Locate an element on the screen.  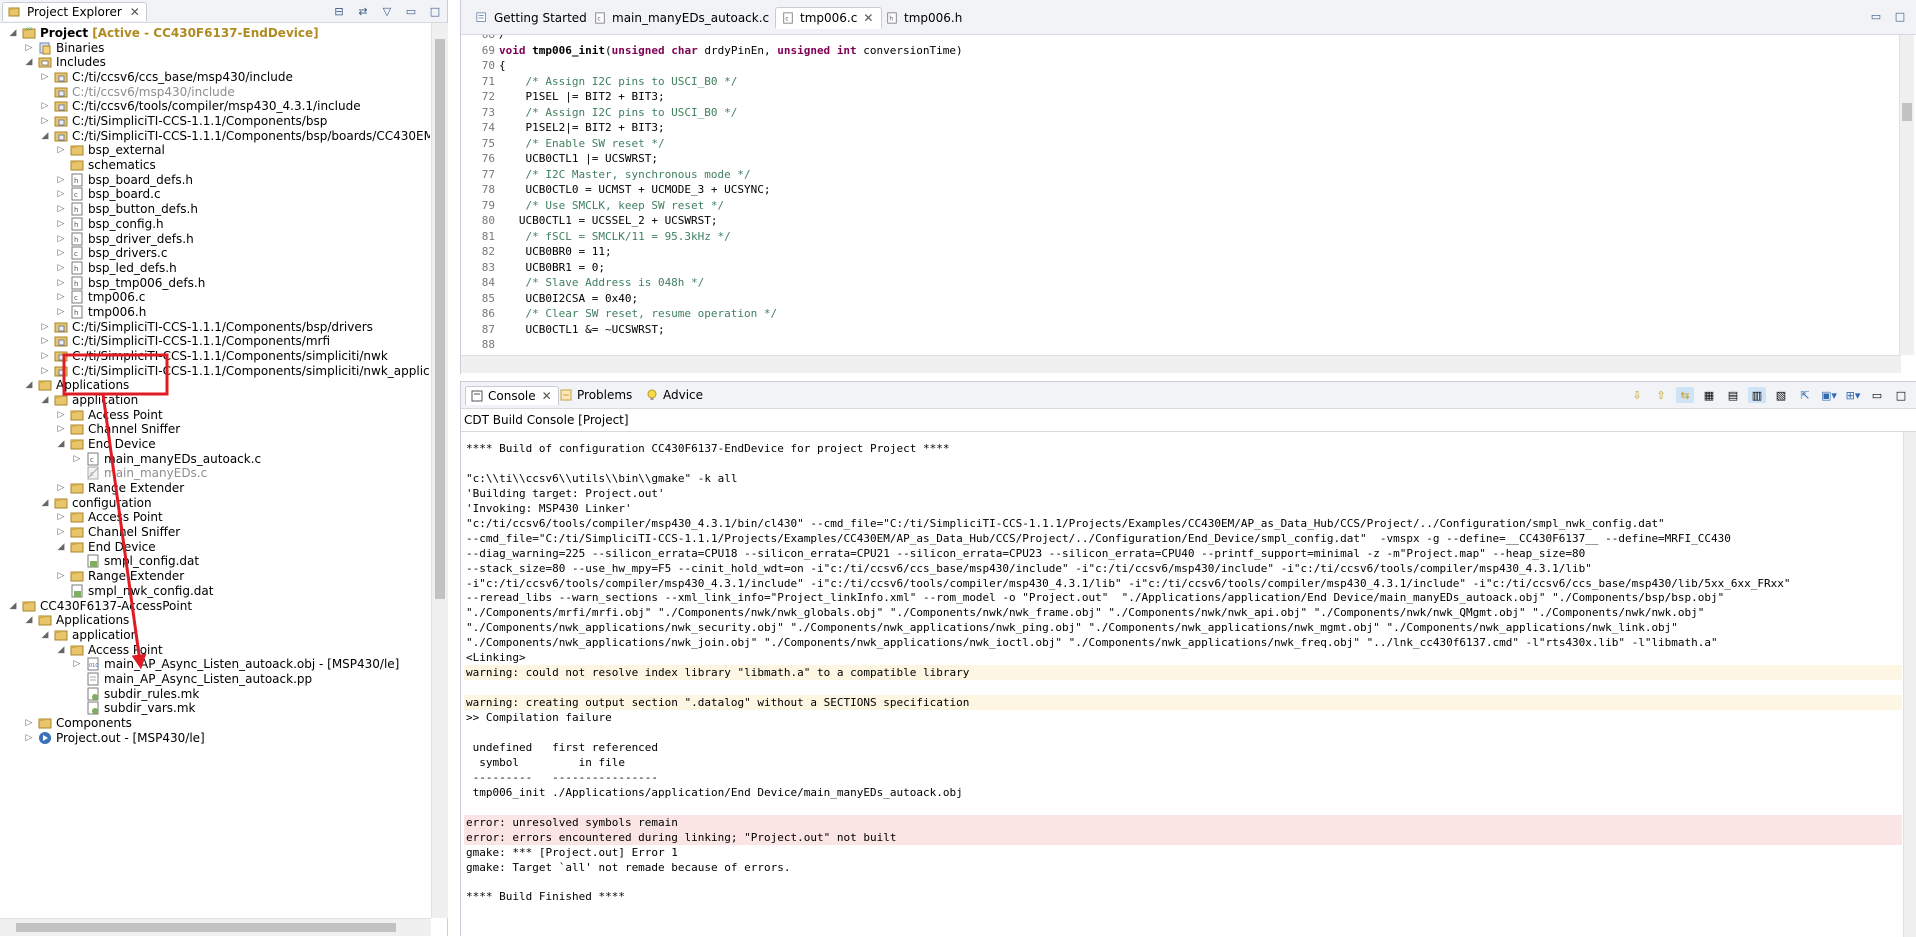
code-text: / is located at coordinates (502, 38).